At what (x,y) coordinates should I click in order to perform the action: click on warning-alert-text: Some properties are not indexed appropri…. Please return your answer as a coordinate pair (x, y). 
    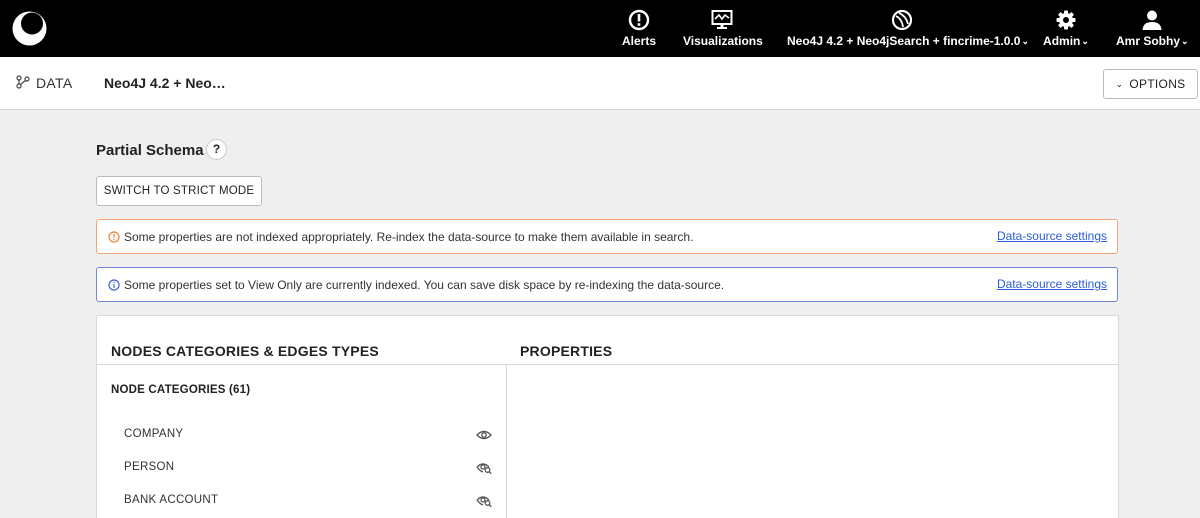
    Looking at the image, I should click on (409, 237).